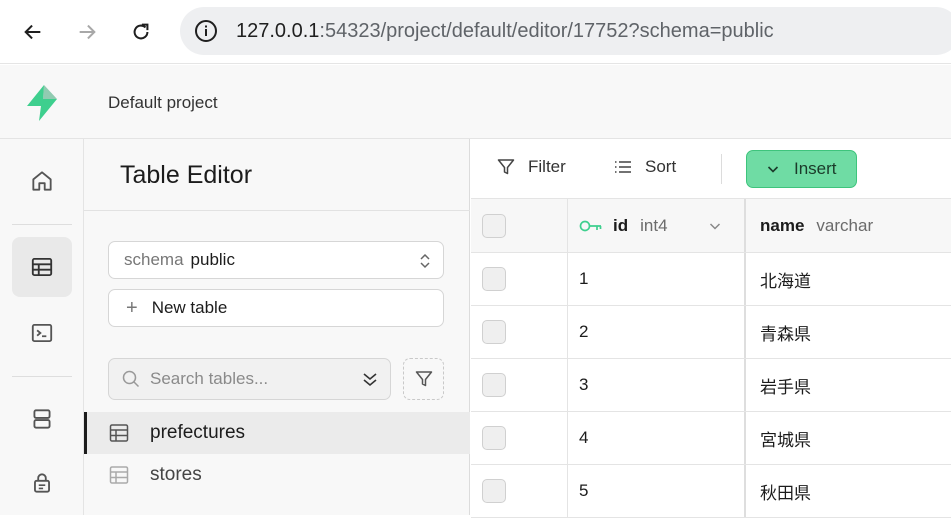  What do you see at coordinates (711, 169) in the screenshot?
I see `grid-toolbar: Filter Sort Insert` at bounding box center [711, 169].